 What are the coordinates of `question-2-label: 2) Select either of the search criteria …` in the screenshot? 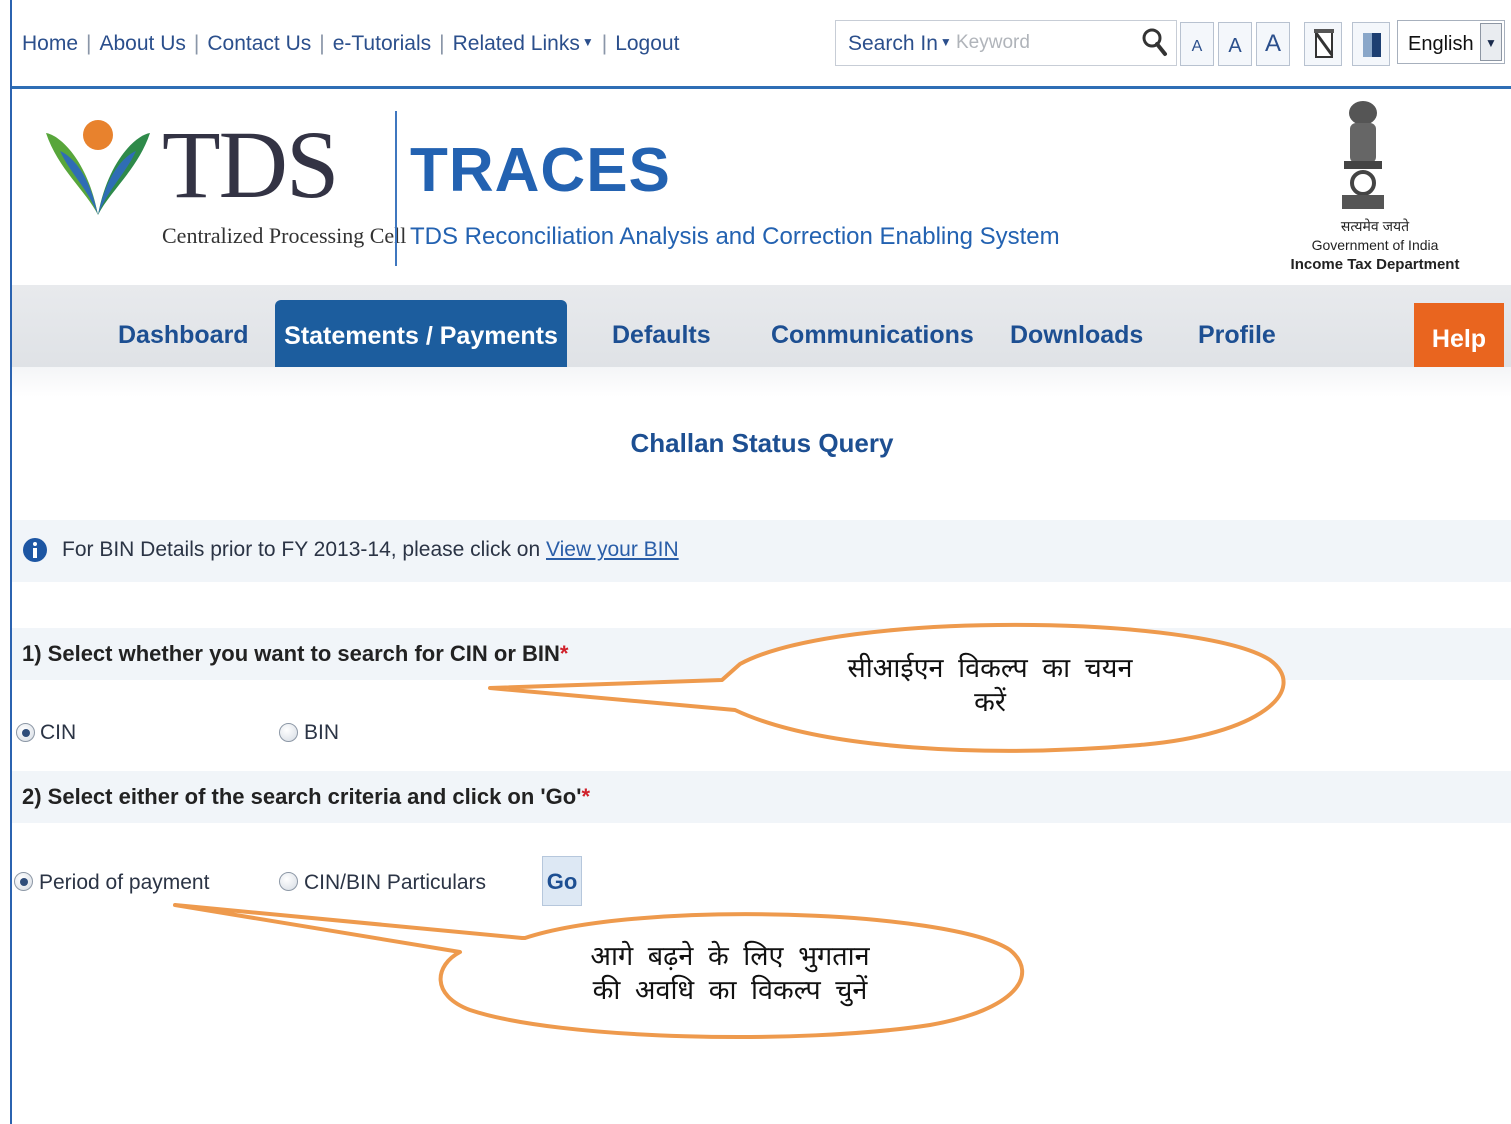 It's located at (306, 797).